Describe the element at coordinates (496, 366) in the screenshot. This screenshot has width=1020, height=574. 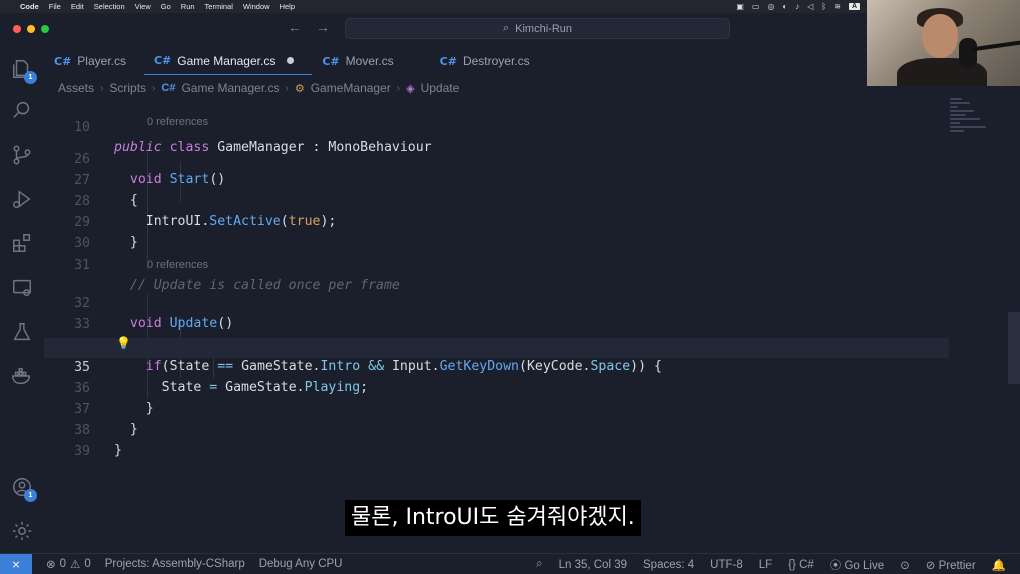
I see `code-line-35: 35 State = GameState.Playing;` at that location.